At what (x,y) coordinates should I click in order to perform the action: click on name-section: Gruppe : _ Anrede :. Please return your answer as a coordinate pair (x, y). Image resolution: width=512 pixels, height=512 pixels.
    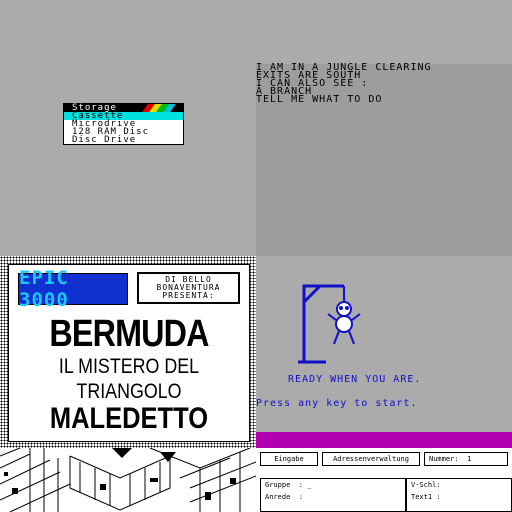
    Looking at the image, I should click on (333, 495).